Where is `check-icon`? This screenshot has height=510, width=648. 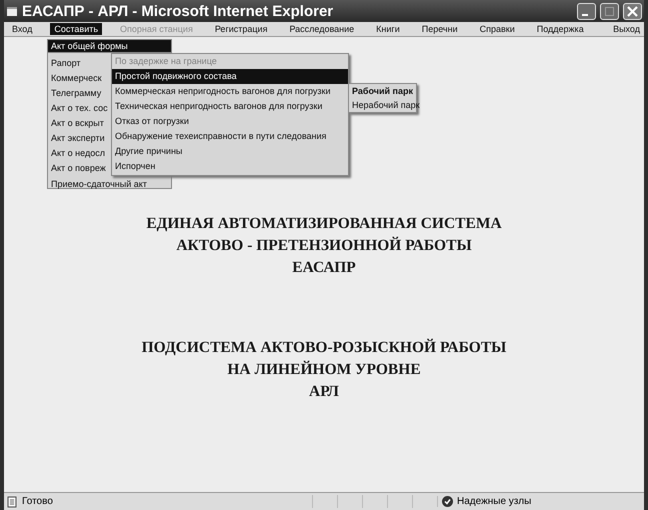 check-icon is located at coordinates (447, 501).